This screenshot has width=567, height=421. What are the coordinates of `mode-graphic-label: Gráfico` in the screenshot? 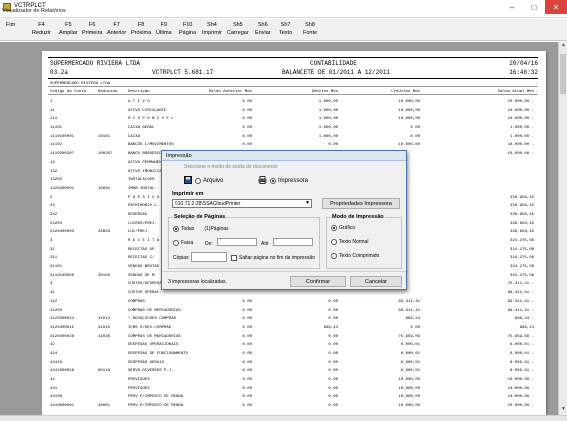 It's located at (347, 228).